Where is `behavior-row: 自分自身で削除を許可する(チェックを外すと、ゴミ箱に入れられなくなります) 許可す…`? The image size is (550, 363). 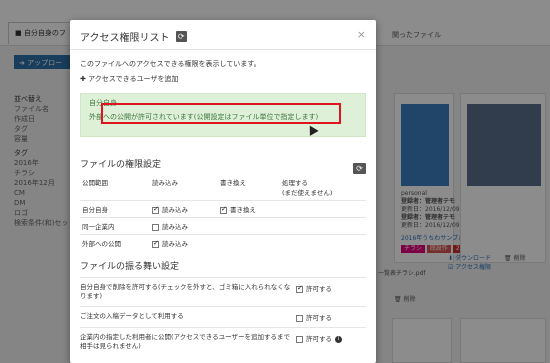 behavior-row: 自分自身で削除を許可する(チェックを外すと、ゴミ箱に入れられなくなります) 許可す… is located at coordinates (223, 291).